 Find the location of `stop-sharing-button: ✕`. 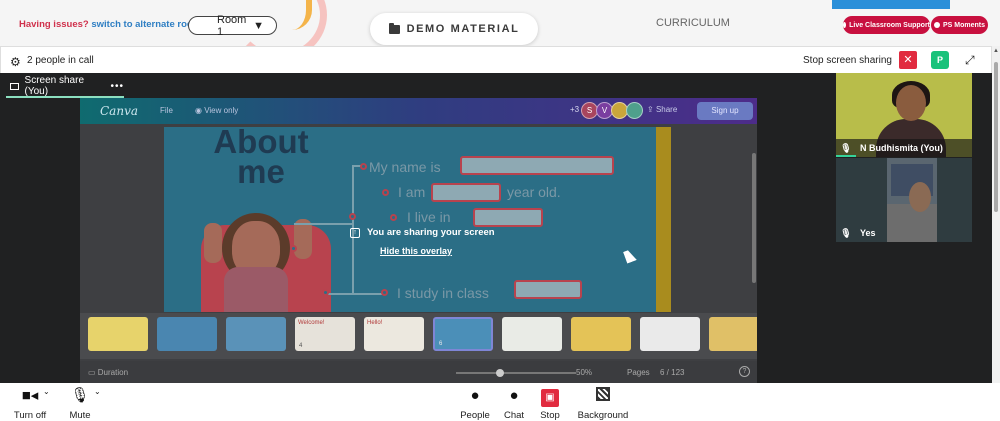

stop-sharing-button: ✕ is located at coordinates (908, 60).